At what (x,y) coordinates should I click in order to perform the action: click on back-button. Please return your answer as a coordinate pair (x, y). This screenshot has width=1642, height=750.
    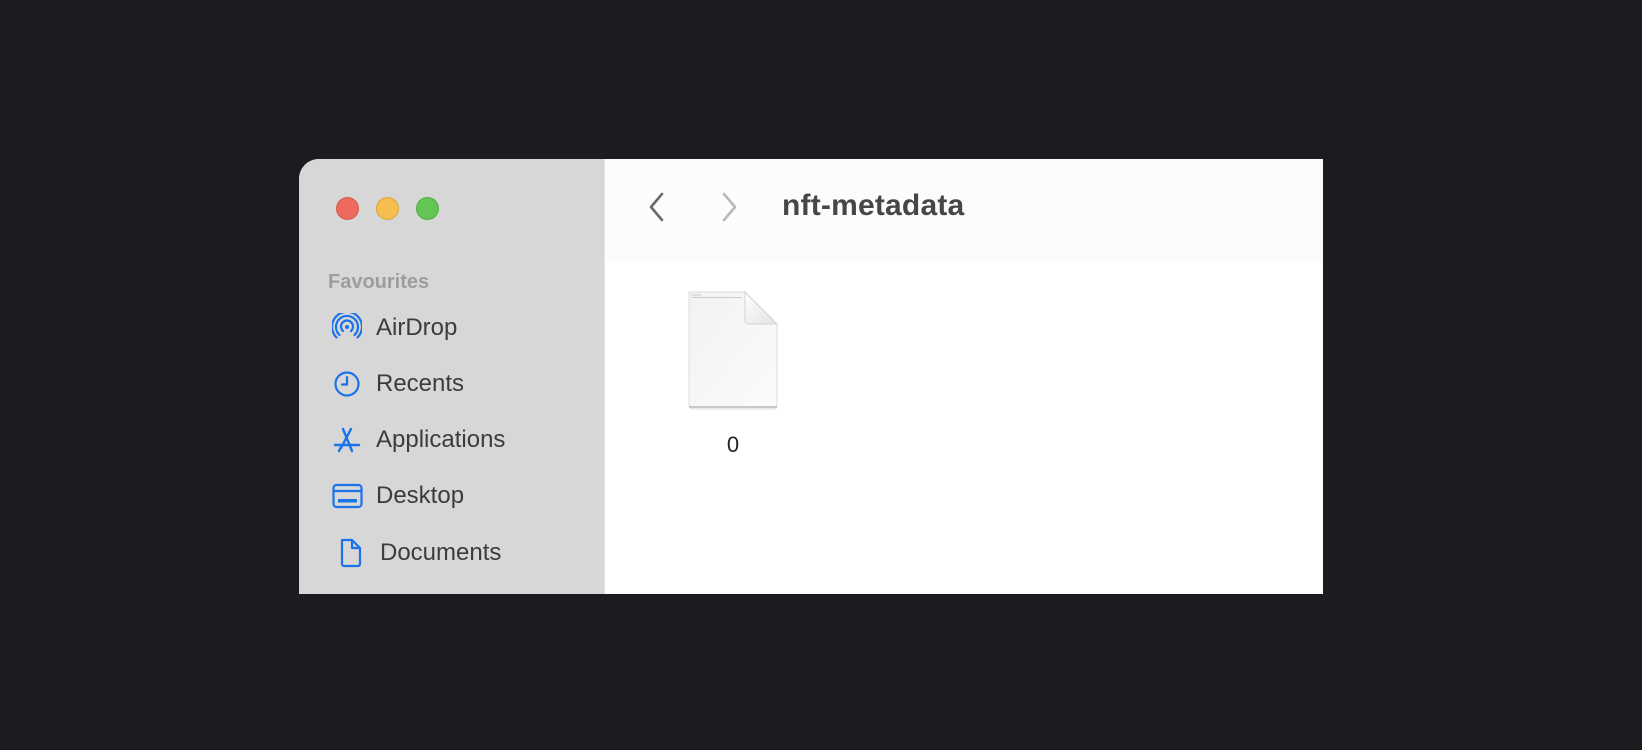
    Looking at the image, I should click on (657, 209).